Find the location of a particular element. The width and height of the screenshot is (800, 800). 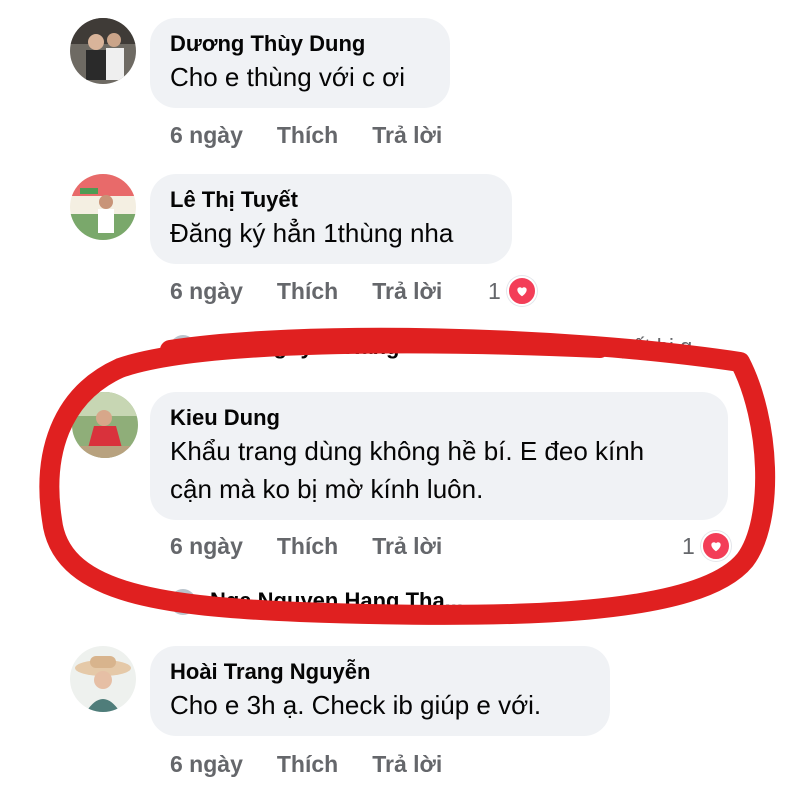

comment-text-line-1: Khẩu trang dùng không hề bí. E đeo kính is located at coordinates (407, 451).